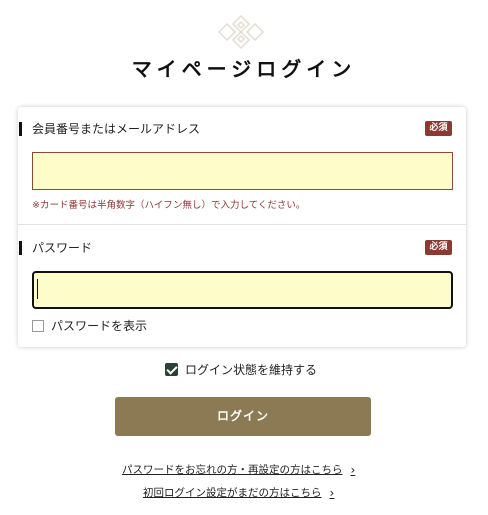  What do you see at coordinates (251, 370) in the screenshot?
I see `keep-login-label: ログイン状態を維持する` at bounding box center [251, 370].